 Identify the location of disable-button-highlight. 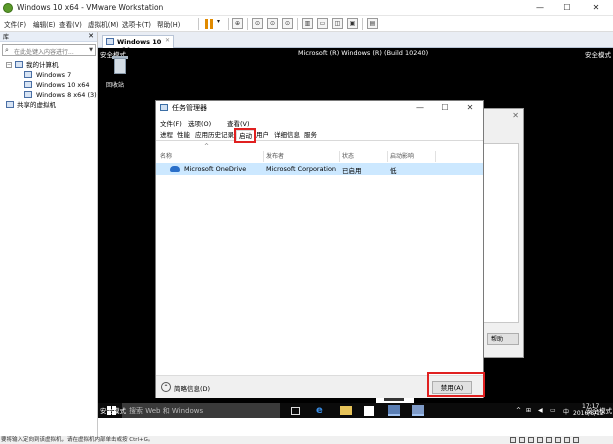
(456, 384).